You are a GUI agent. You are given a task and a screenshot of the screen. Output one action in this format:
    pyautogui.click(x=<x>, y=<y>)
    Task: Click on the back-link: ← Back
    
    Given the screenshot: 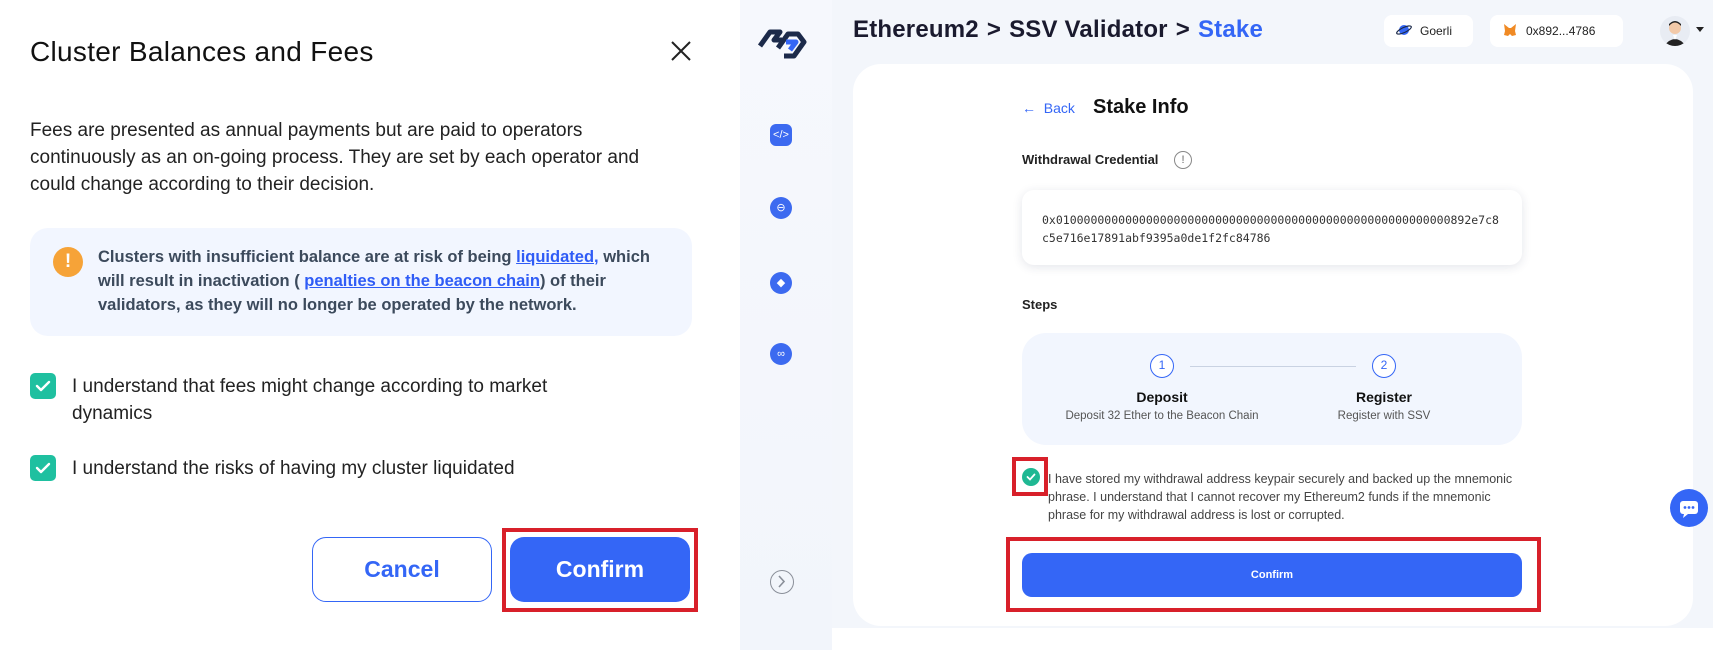 What is the action you would take?
    pyautogui.click(x=1048, y=108)
    